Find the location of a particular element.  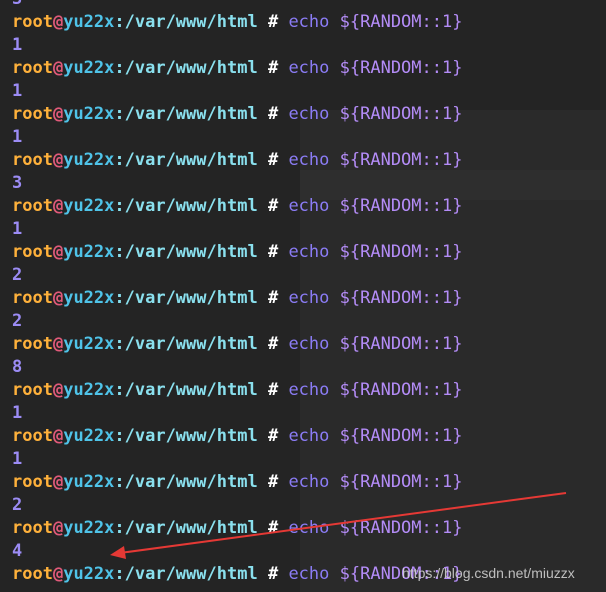

output-line: 4 is located at coordinates (17, 551).